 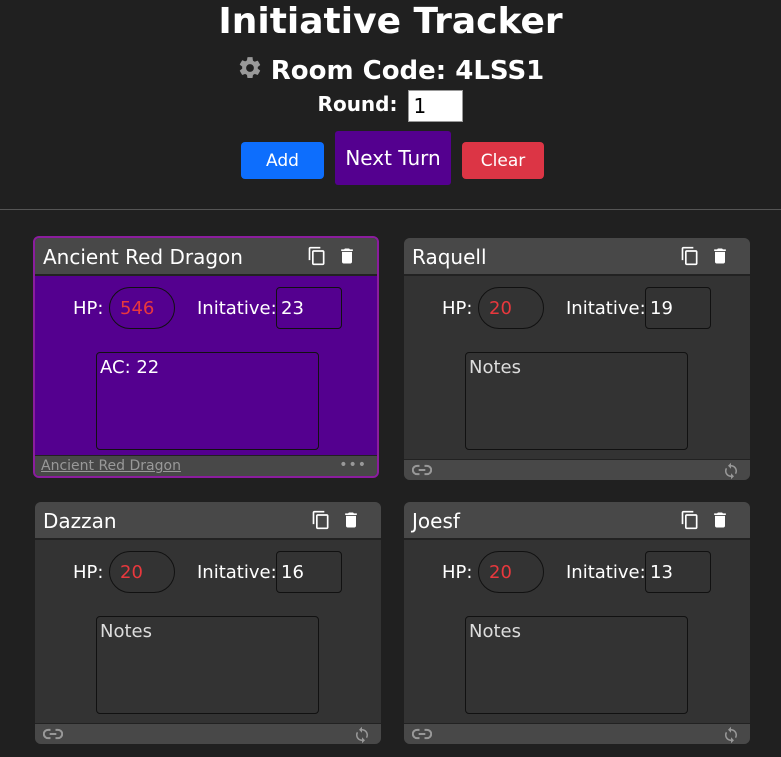 What do you see at coordinates (80, 521) in the screenshot?
I see `combatant-name: Dazzan` at bounding box center [80, 521].